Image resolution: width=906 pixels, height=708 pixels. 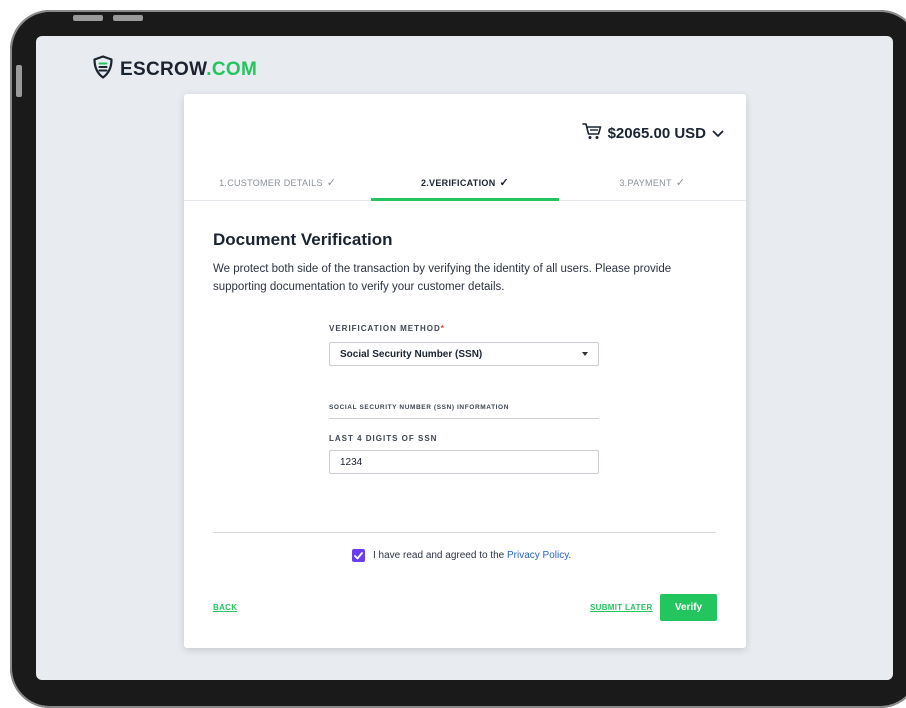 I want to click on privacy-policy-link: Privacy Policy, so click(x=538, y=555).